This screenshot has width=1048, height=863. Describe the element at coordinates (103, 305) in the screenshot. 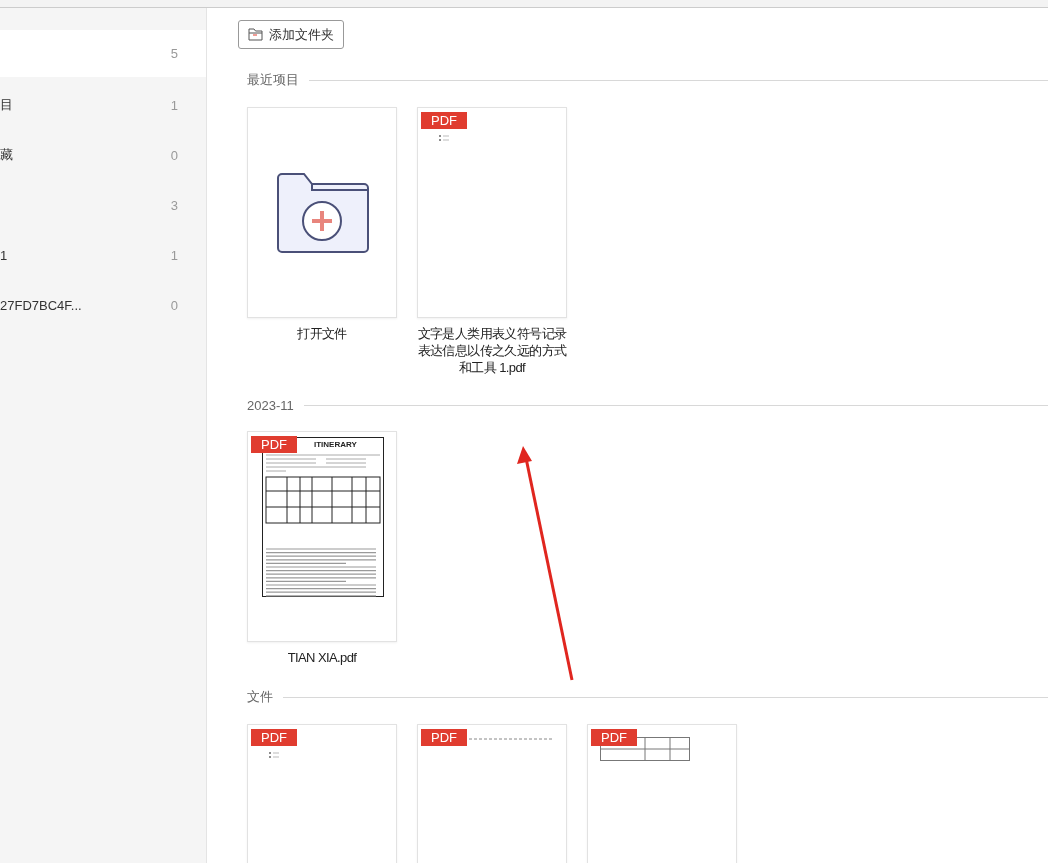

I see `sidebar-item: 27FD7BC4F... 0` at that location.